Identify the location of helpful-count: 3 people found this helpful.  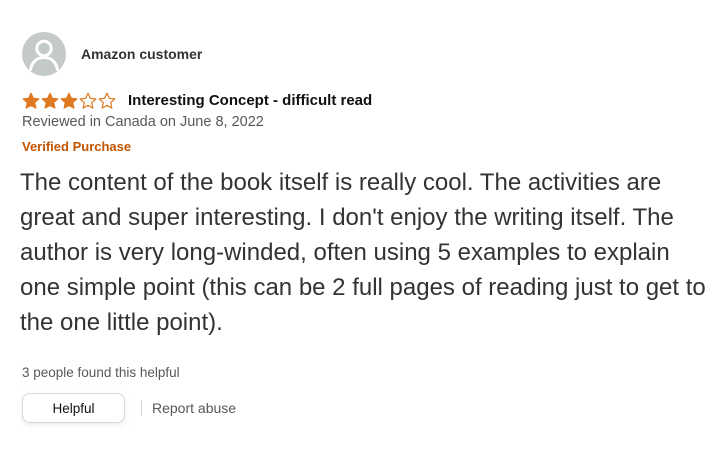
(101, 372).